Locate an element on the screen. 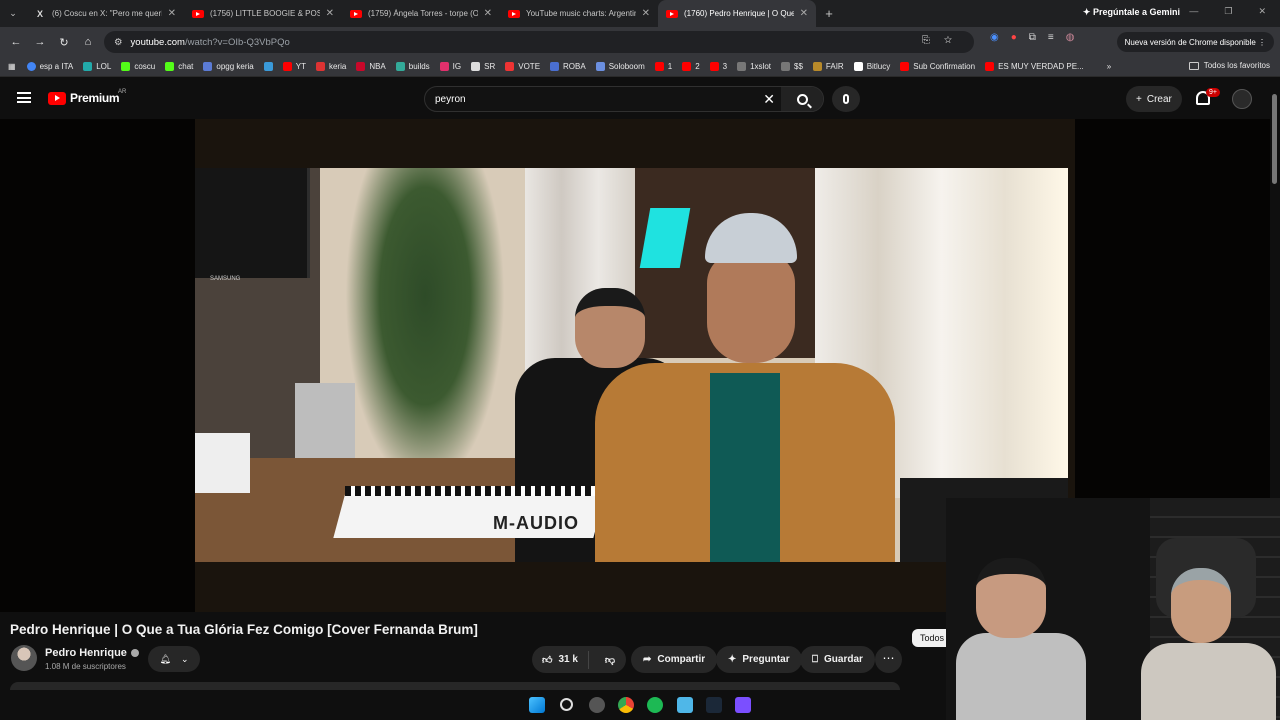 This screenshot has height=720, width=1280. bookmark: Sub Confirmation is located at coordinates (937, 66).